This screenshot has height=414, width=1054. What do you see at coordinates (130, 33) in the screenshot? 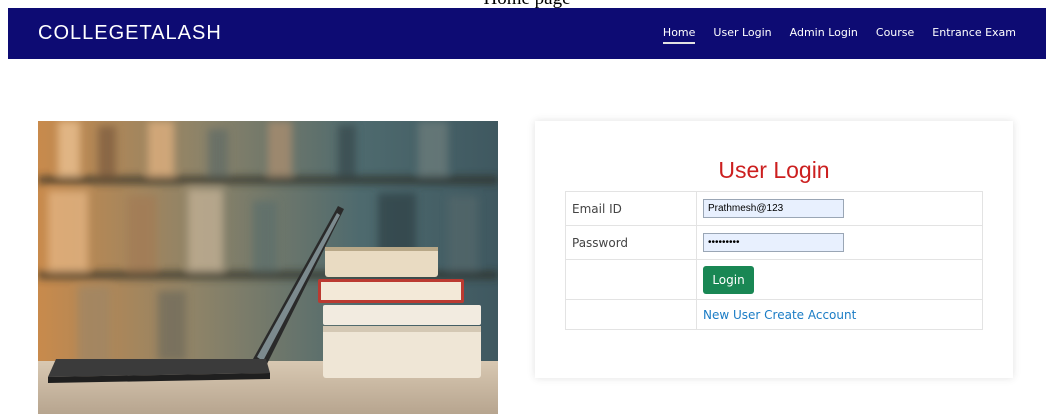
I see `brand-logo: COLLEGETALASH` at bounding box center [130, 33].